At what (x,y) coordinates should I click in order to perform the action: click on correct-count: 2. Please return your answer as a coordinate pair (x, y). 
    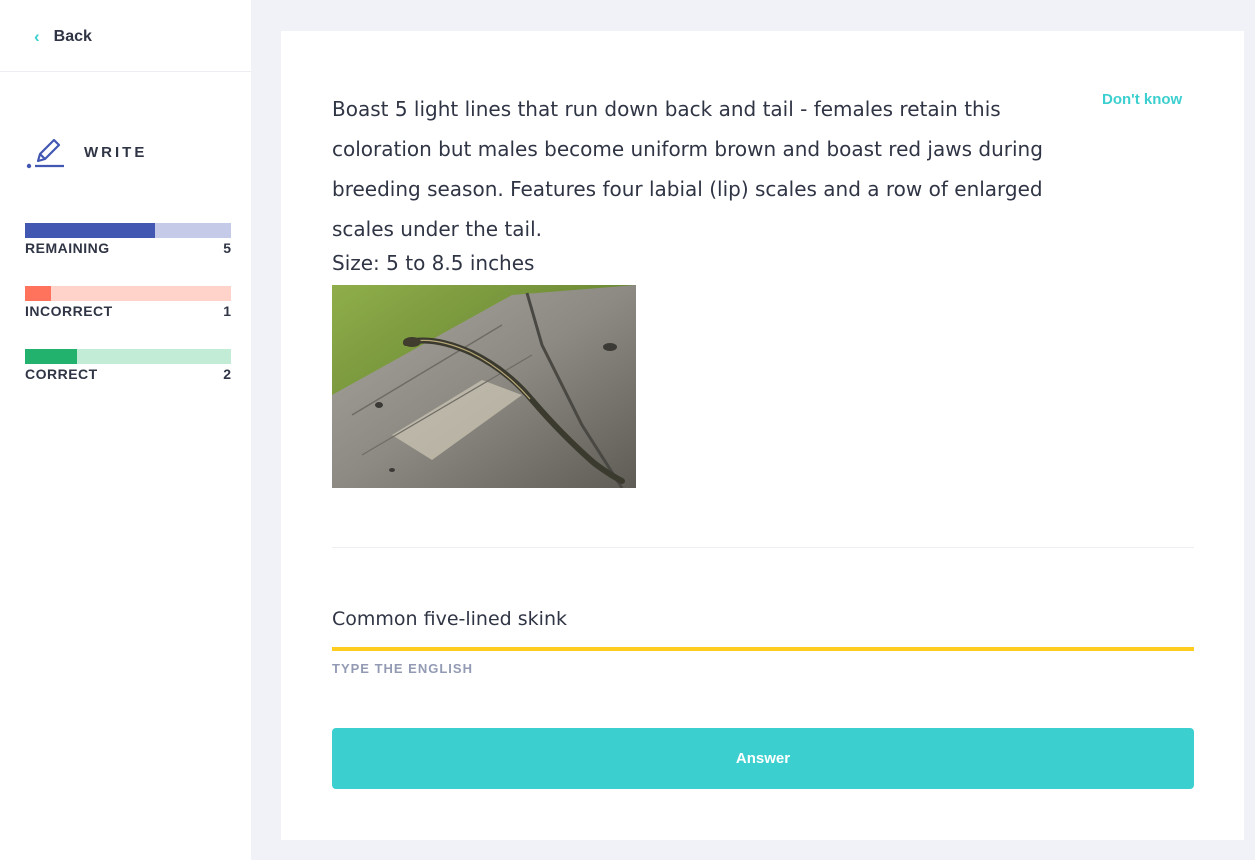
    Looking at the image, I should click on (227, 374).